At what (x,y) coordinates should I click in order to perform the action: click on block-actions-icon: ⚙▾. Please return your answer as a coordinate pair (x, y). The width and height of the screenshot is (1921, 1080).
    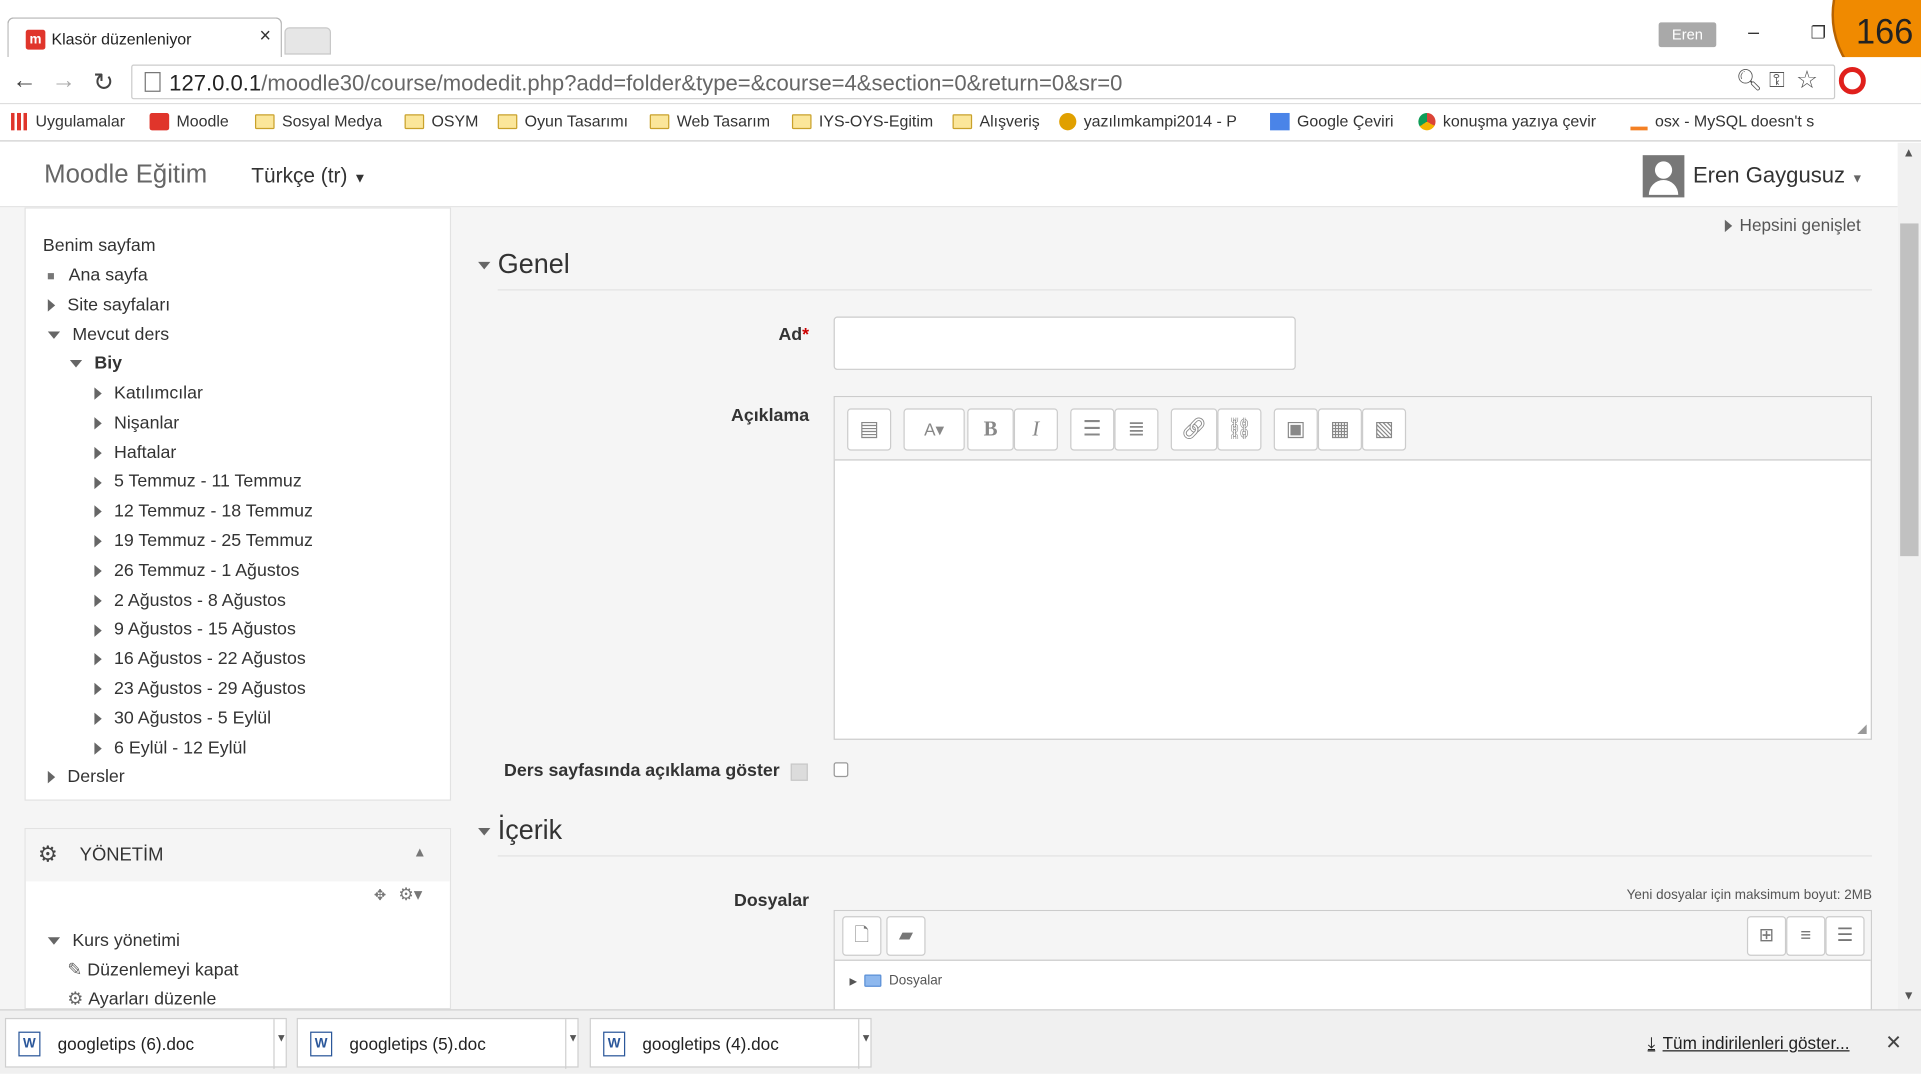
    Looking at the image, I should click on (410, 894).